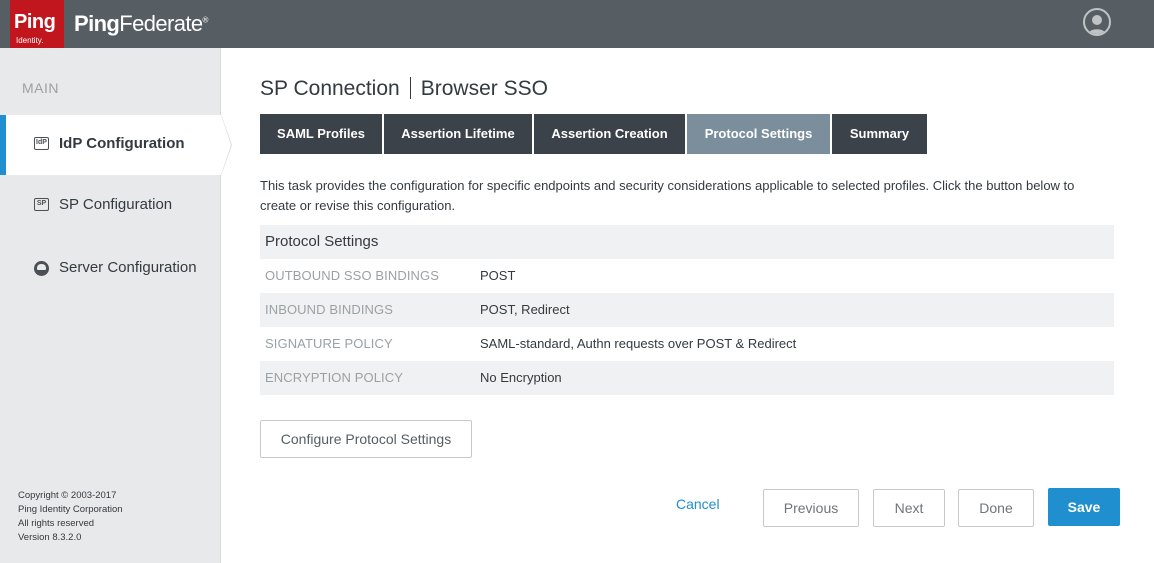 Image resolution: width=1154 pixels, height=563 pixels. I want to click on product-name-part2: Federate, so click(161, 23).